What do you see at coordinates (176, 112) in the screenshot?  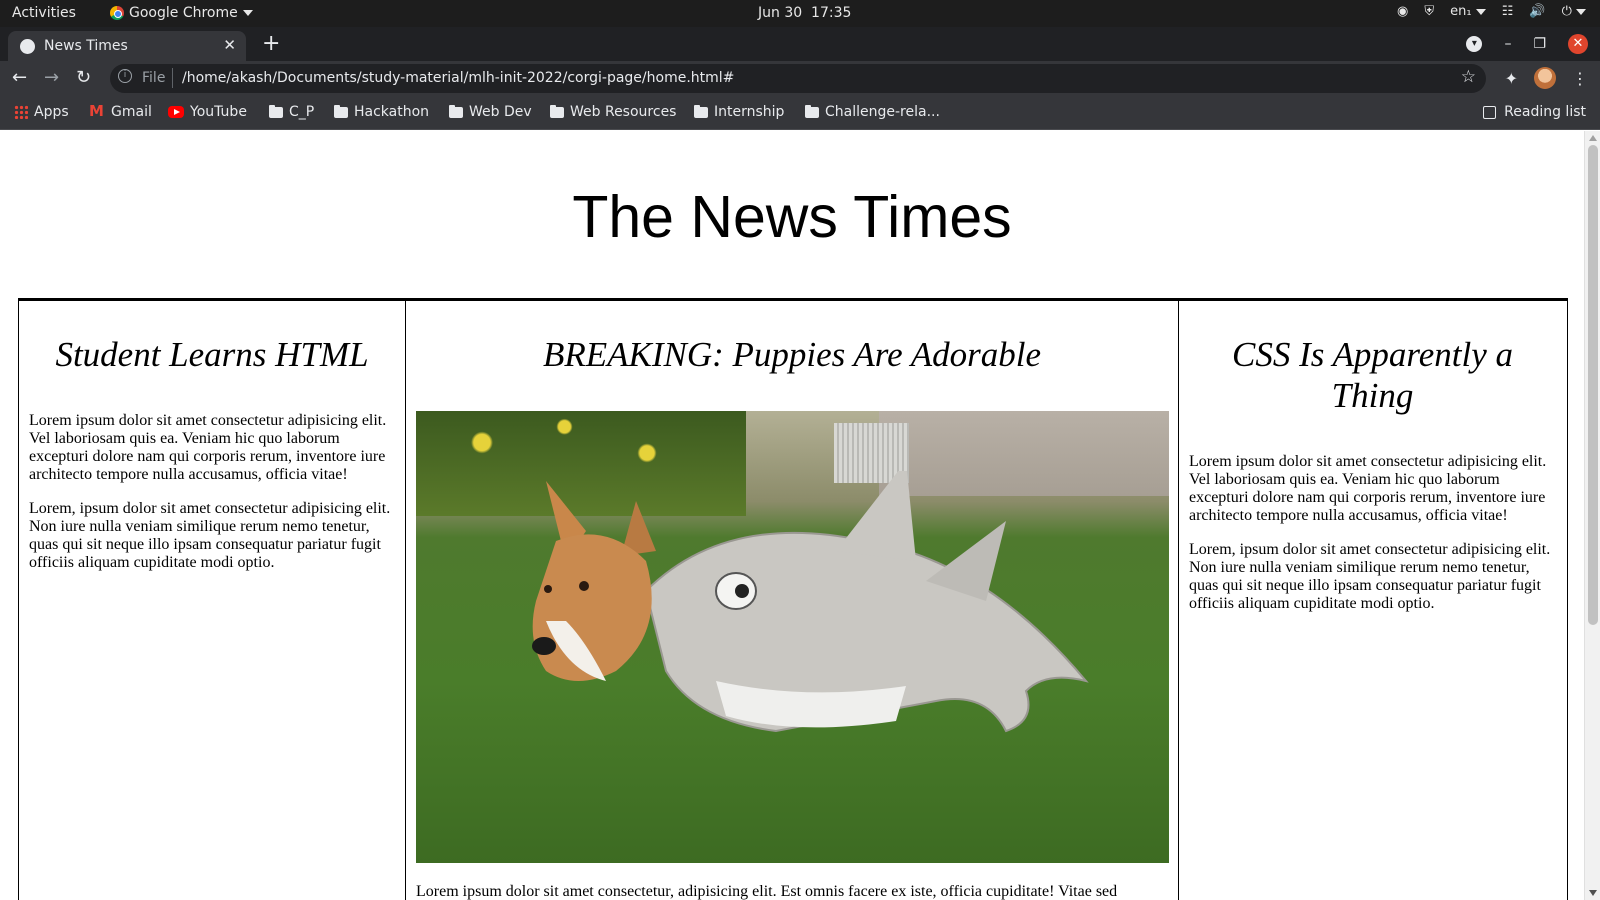 I see `youtube-icon` at bounding box center [176, 112].